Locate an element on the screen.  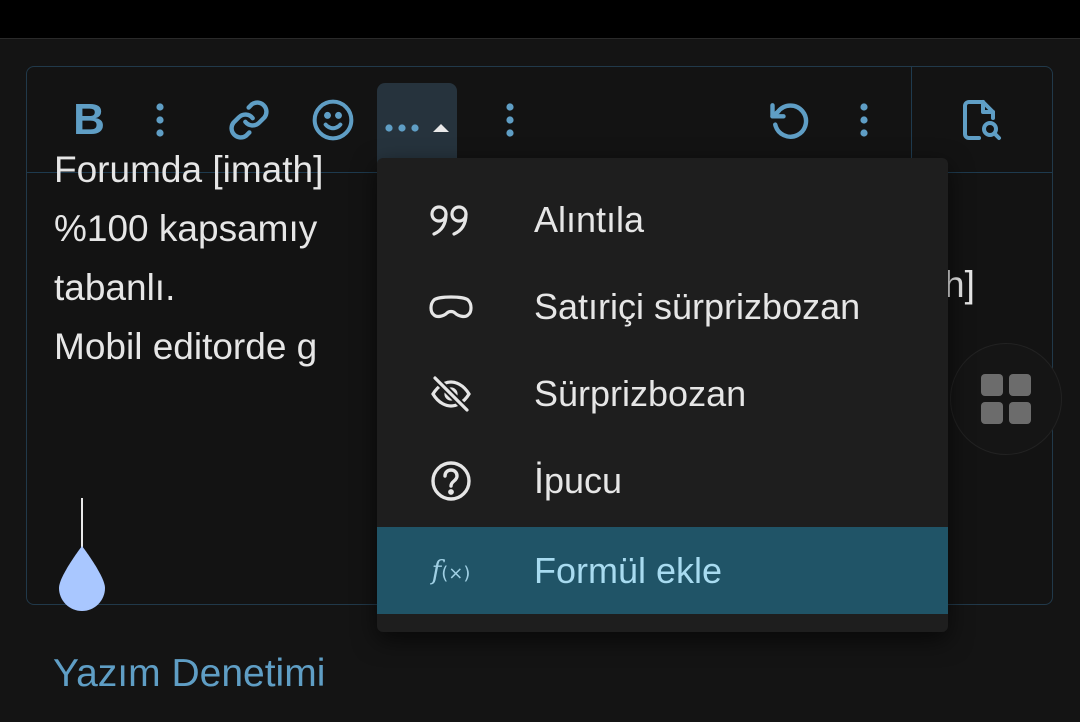
menu-item-inline-spoiler: Satıriçi sürprizbozan is located at coordinates (662, 306).